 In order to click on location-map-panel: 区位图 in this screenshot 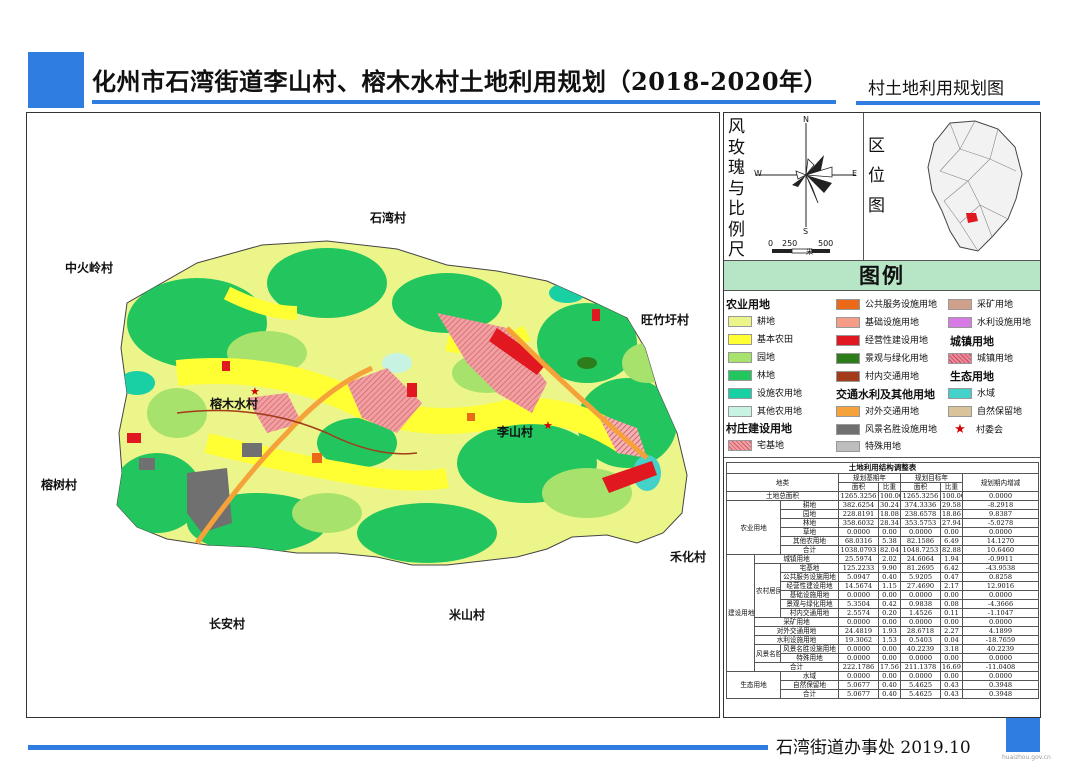, I will do `click(952, 187)`.